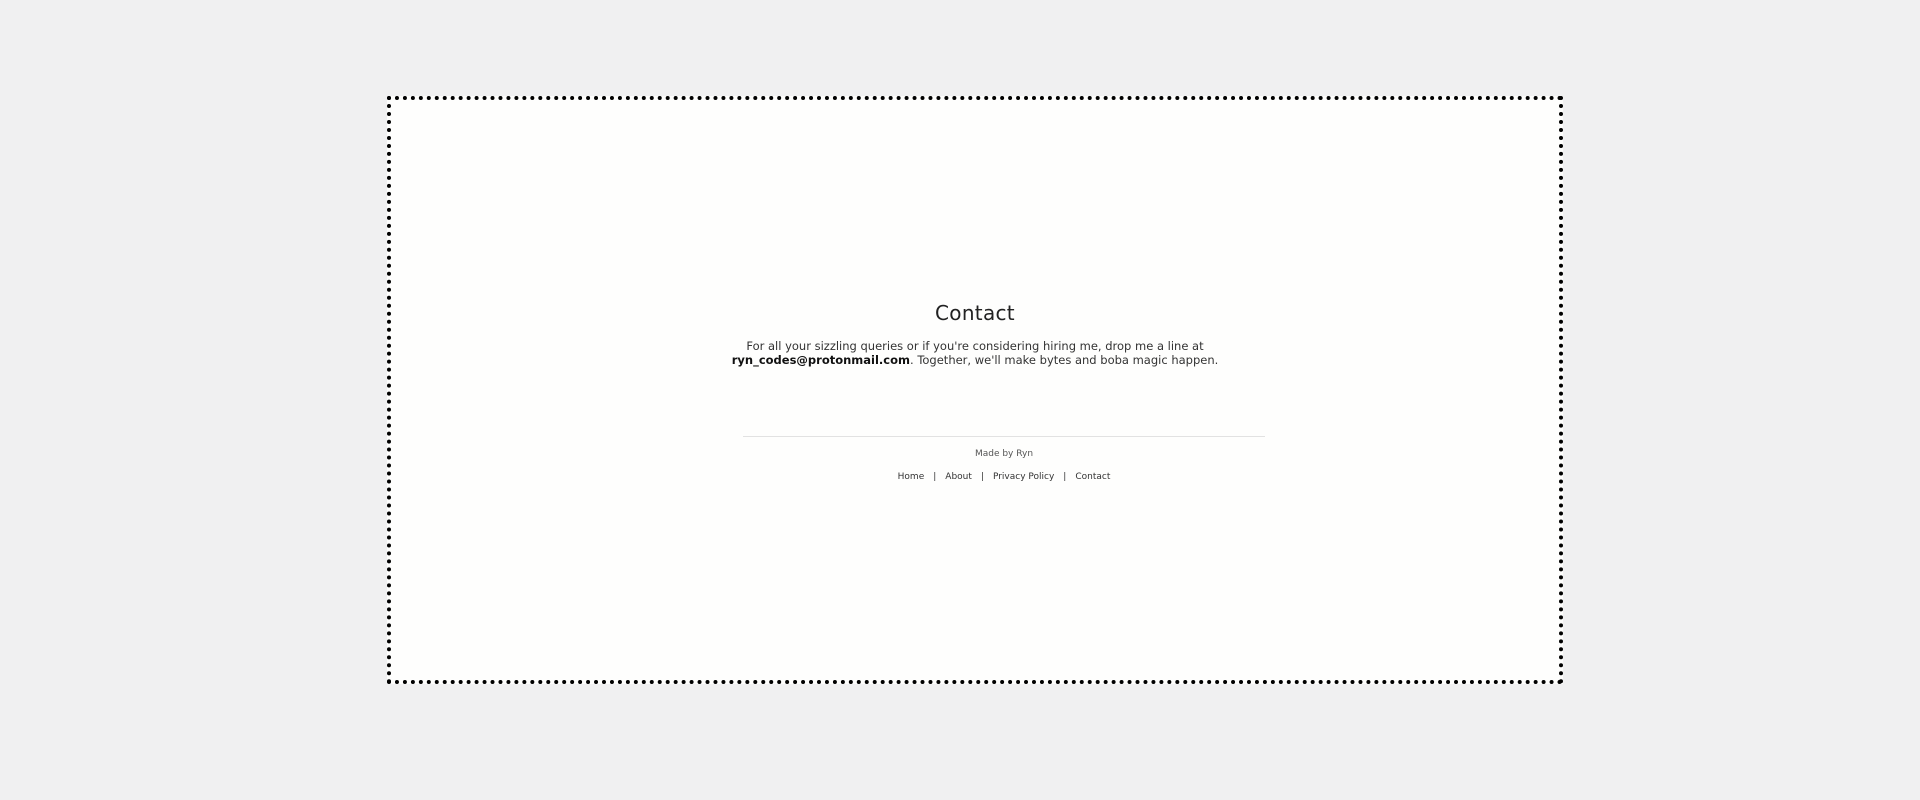 The height and width of the screenshot is (800, 1920). What do you see at coordinates (821, 360) in the screenshot?
I see `contact-email: ryn_codes@protonmail.com` at bounding box center [821, 360].